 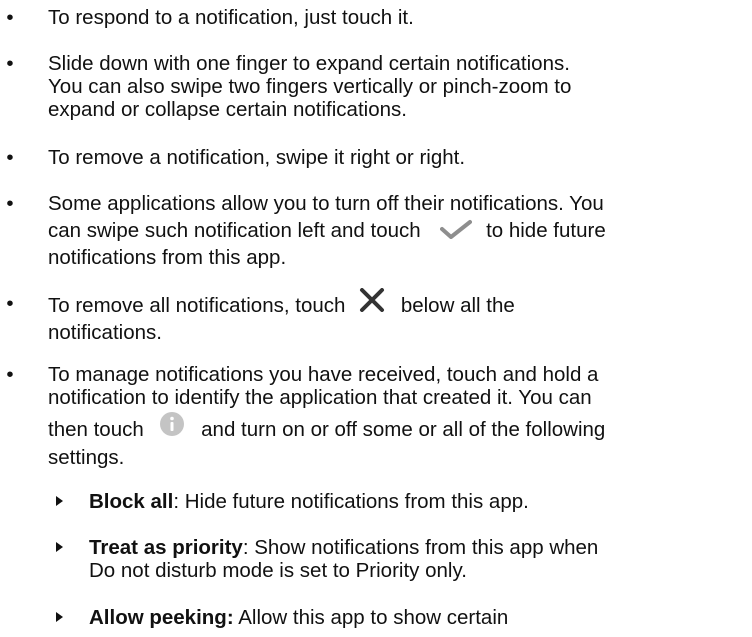 What do you see at coordinates (172, 426) in the screenshot?
I see `info-icon` at bounding box center [172, 426].